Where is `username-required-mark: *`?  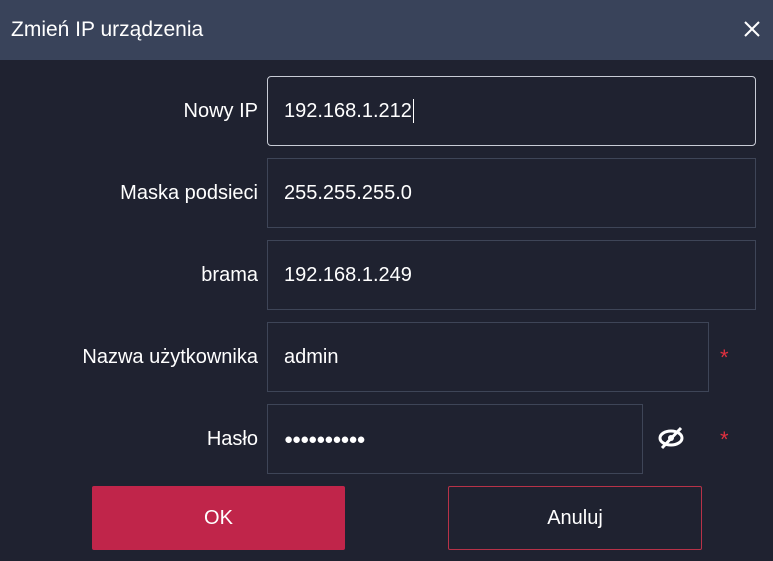 username-required-mark: * is located at coordinates (724, 357).